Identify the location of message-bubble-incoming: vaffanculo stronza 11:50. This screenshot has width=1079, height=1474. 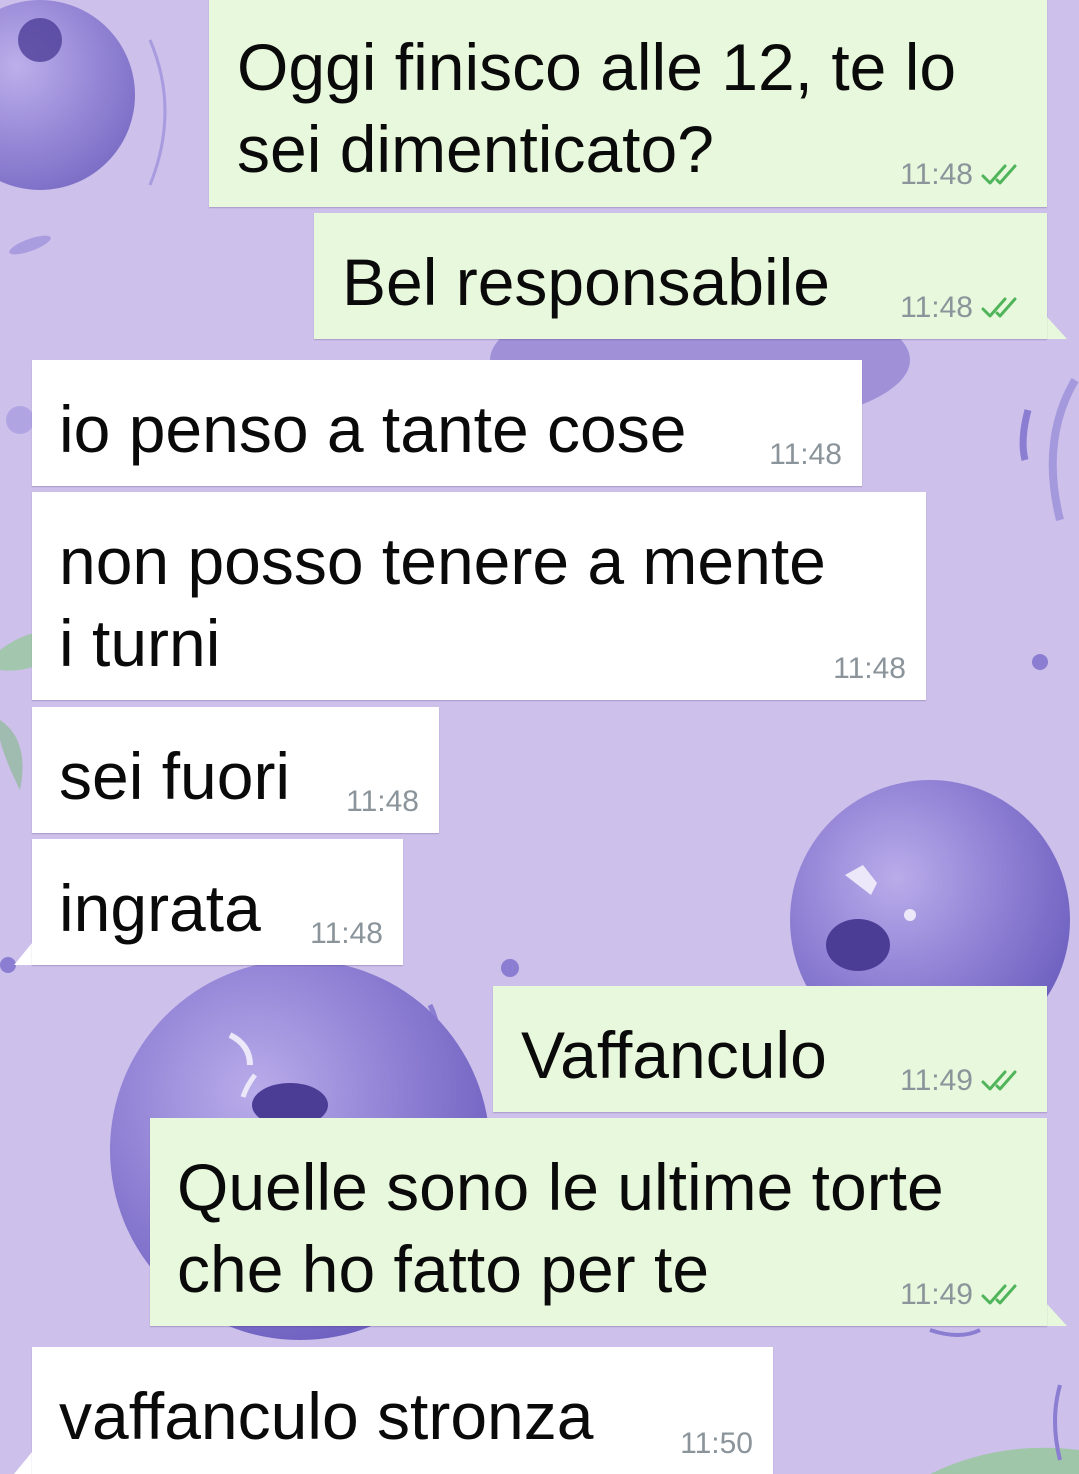
(402, 1410).